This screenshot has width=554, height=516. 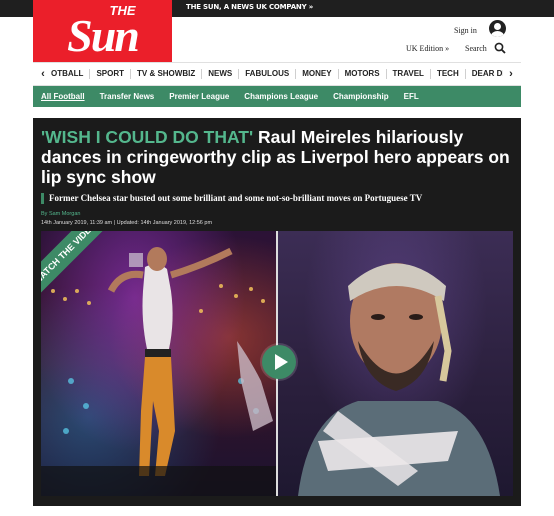 What do you see at coordinates (127, 96) in the screenshot?
I see `subnav-item-transfer-news: Transfer News` at bounding box center [127, 96].